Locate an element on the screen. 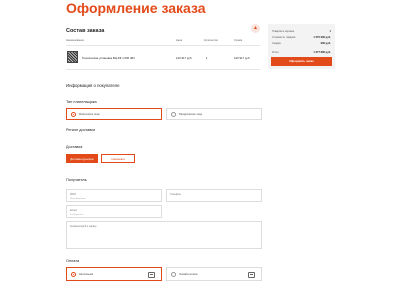 The height and width of the screenshot is (294, 403). product-price: 120 917 руб. is located at coordinates (184, 58).